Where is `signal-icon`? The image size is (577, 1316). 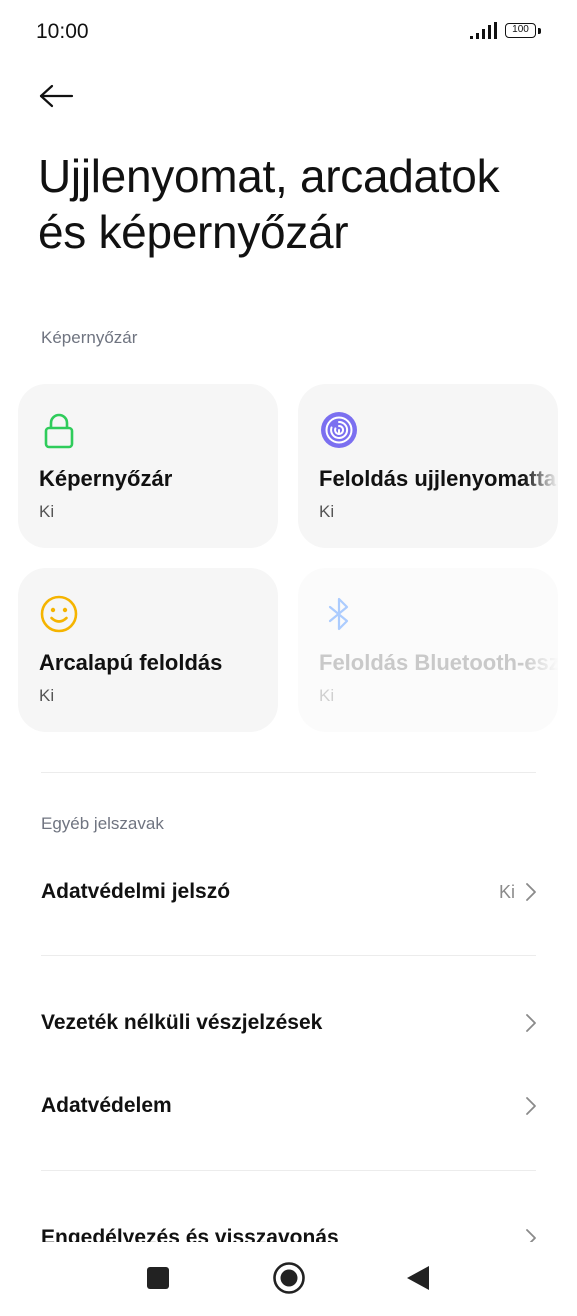 signal-icon is located at coordinates (483, 30).